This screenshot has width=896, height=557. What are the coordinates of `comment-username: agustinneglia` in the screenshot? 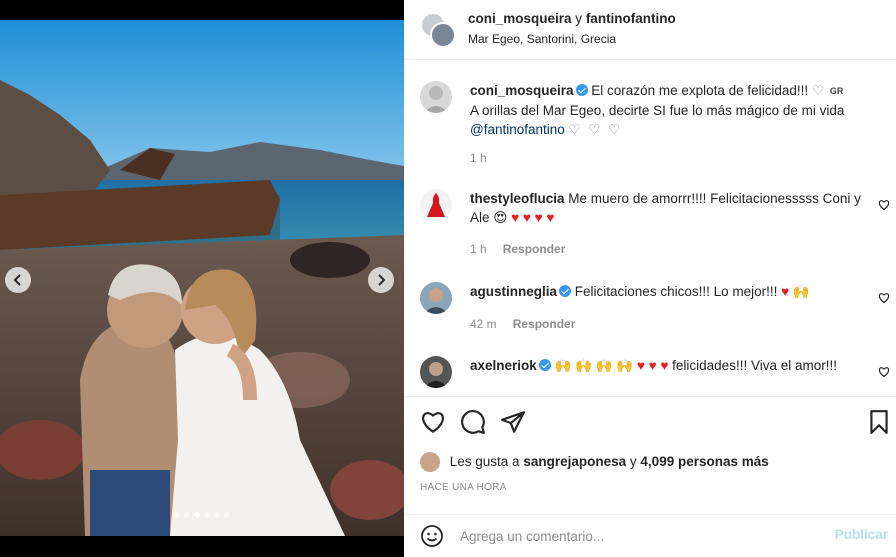 It's located at (513, 291).